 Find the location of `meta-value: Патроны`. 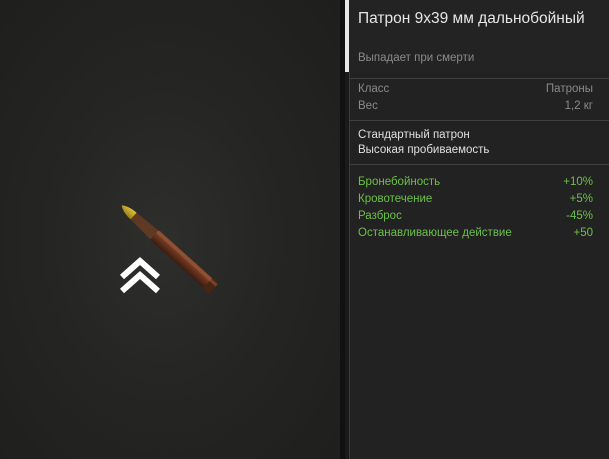

meta-value: Патроны is located at coordinates (569, 88).